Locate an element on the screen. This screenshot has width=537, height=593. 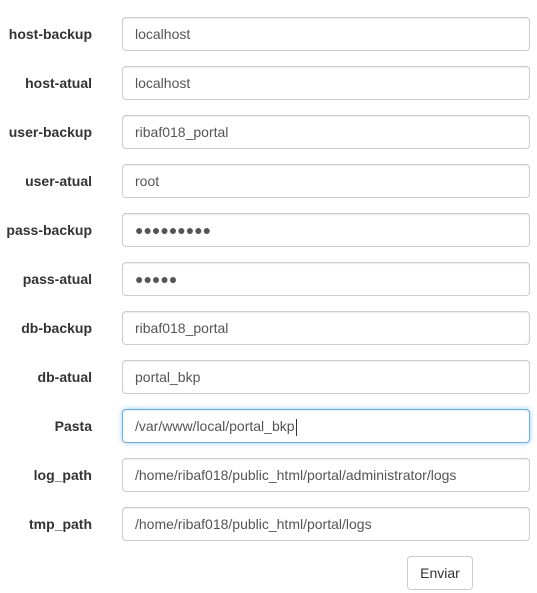
user-backup-value: ribaf018_portal is located at coordinates (182, 132).